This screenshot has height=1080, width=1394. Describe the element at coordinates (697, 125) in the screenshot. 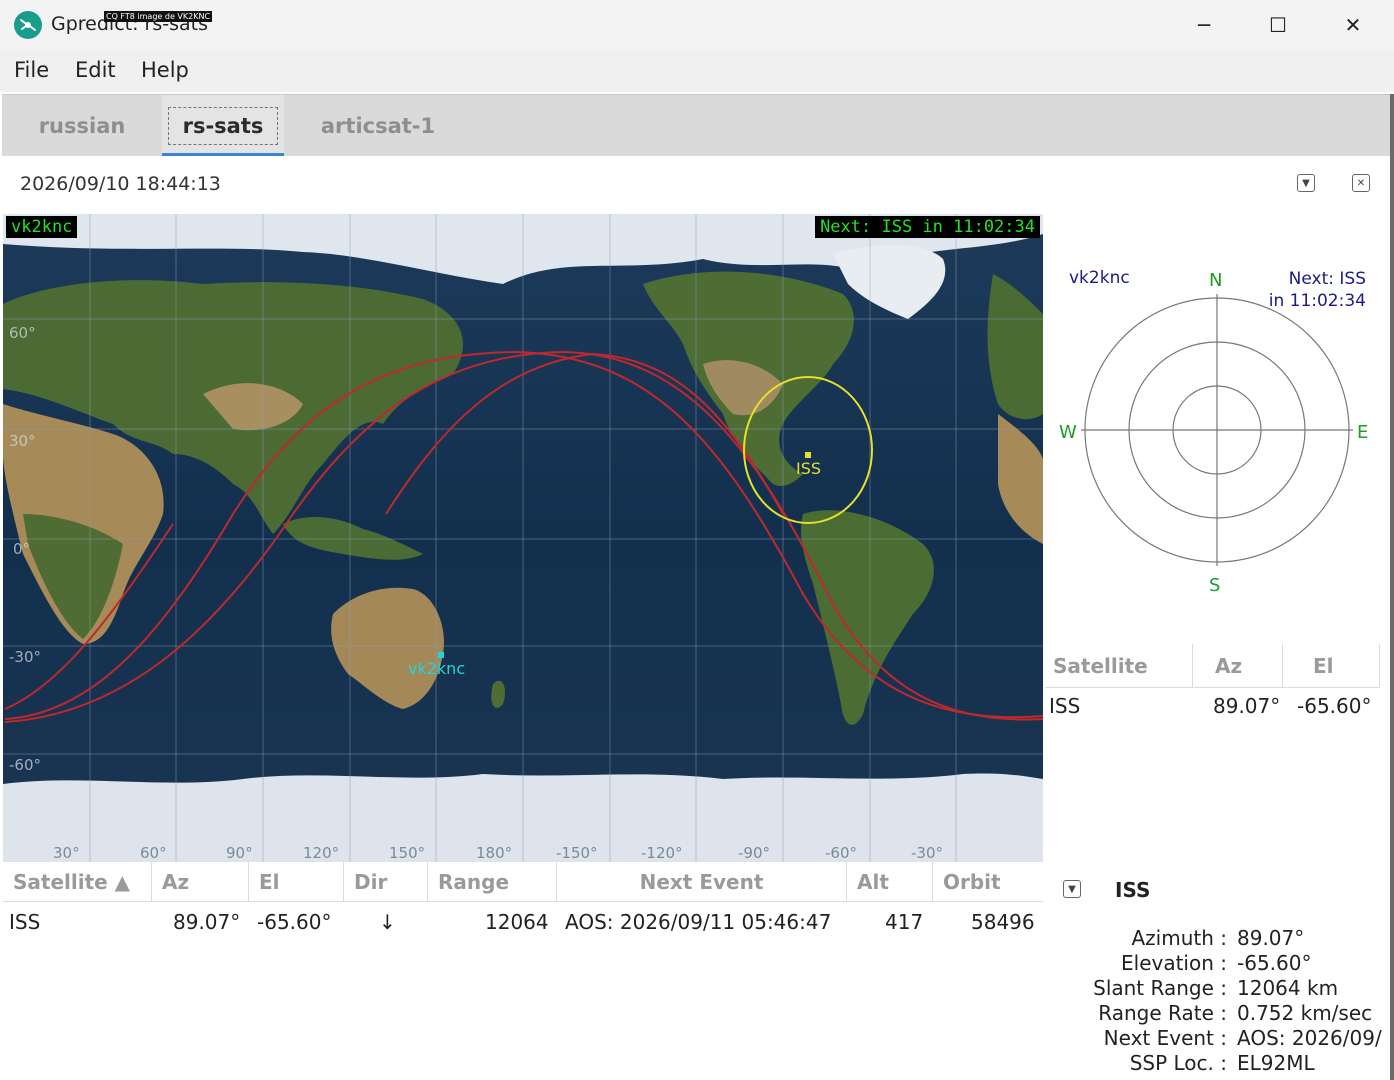

I see `module-tabs: russian rs-sats articsat-1` at that location.